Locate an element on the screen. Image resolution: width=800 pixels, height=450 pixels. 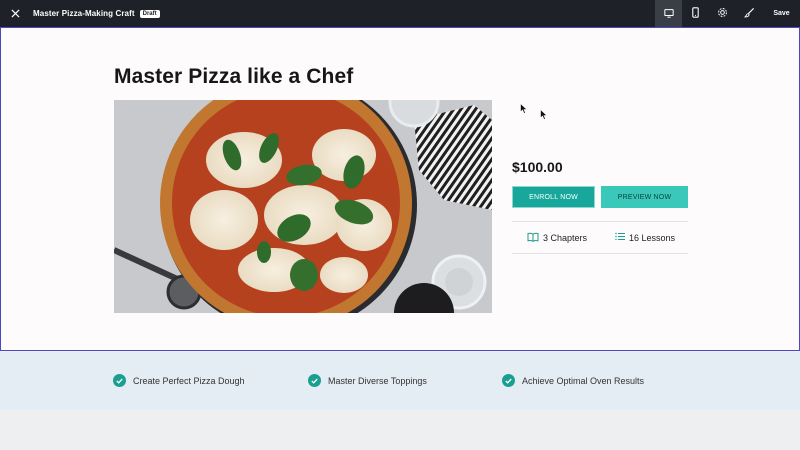
list-icon is located at coordinates (622, 237).